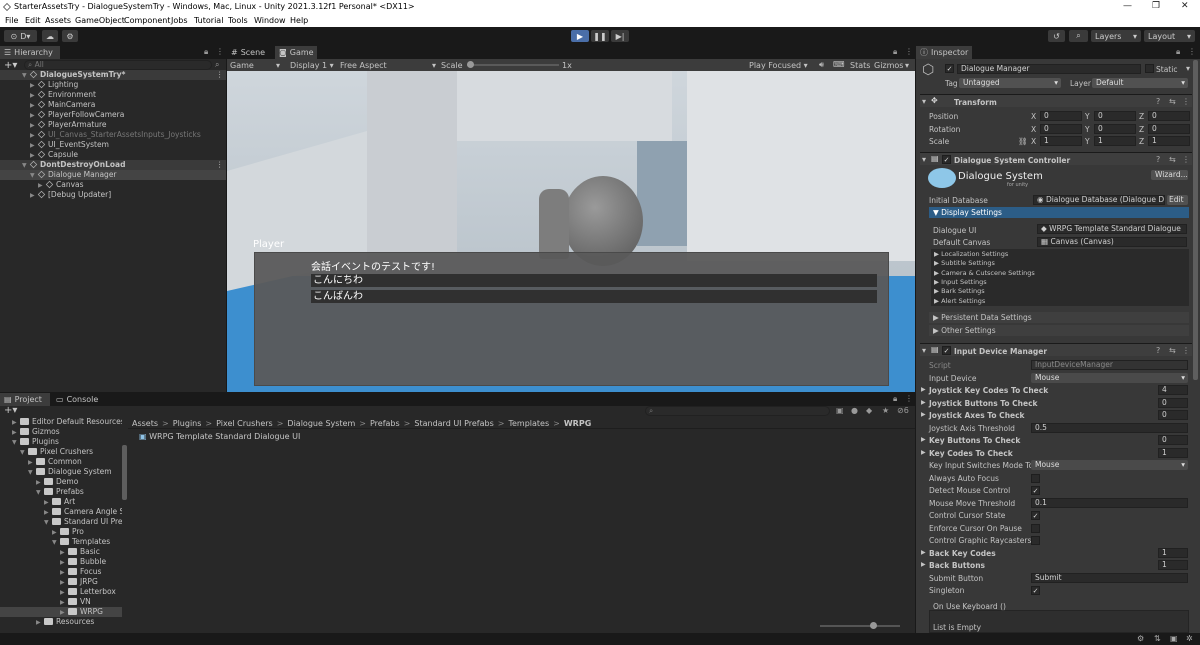 This screenshot has height=645, width=1200. What do you see at coordinates (61, 472) in the screenshot?
I see `project-folder-item: ▼ Dialogue System` at bounding box center [61, 472].